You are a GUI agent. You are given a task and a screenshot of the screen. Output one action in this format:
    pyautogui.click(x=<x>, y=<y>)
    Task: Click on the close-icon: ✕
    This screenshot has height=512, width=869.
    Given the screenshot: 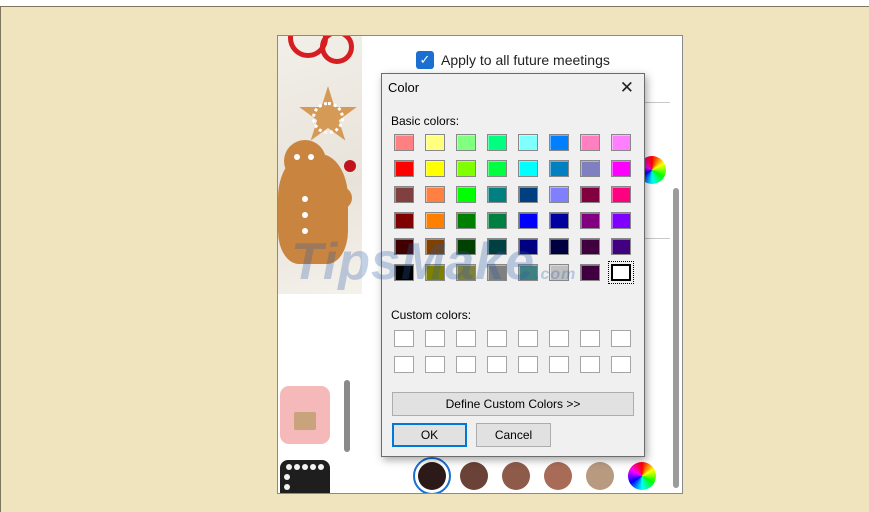 What is the action you would take?
    pyautogui.click(x=627, y=88)
    